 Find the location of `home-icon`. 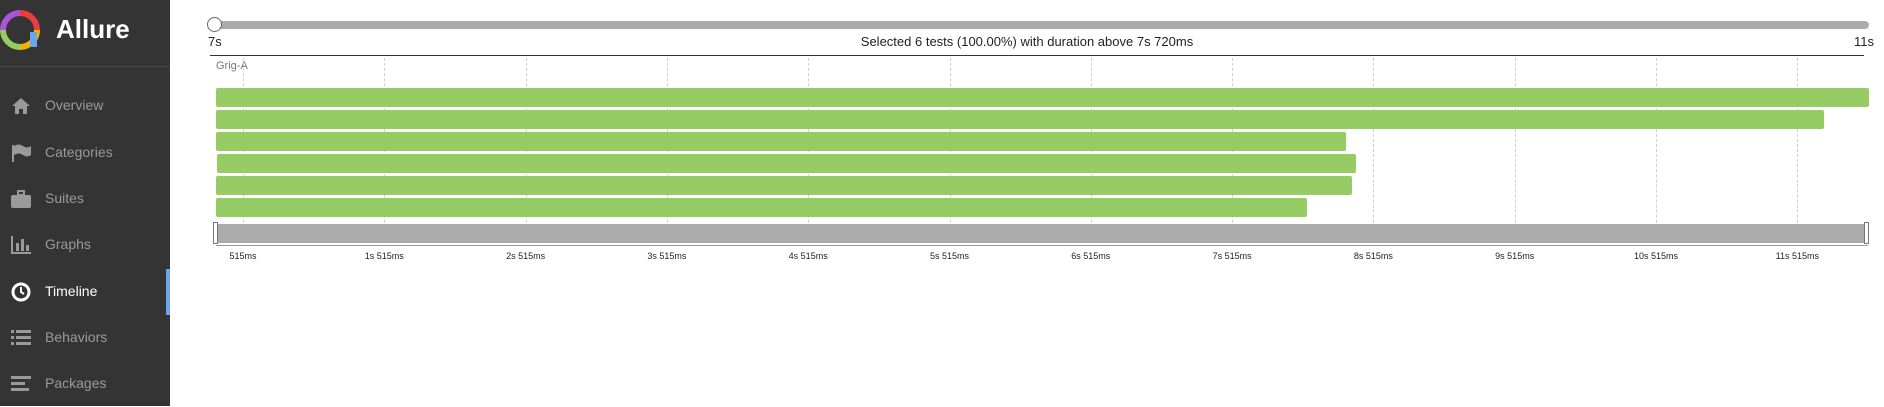

home-icon is located at coordinates (21, 106).